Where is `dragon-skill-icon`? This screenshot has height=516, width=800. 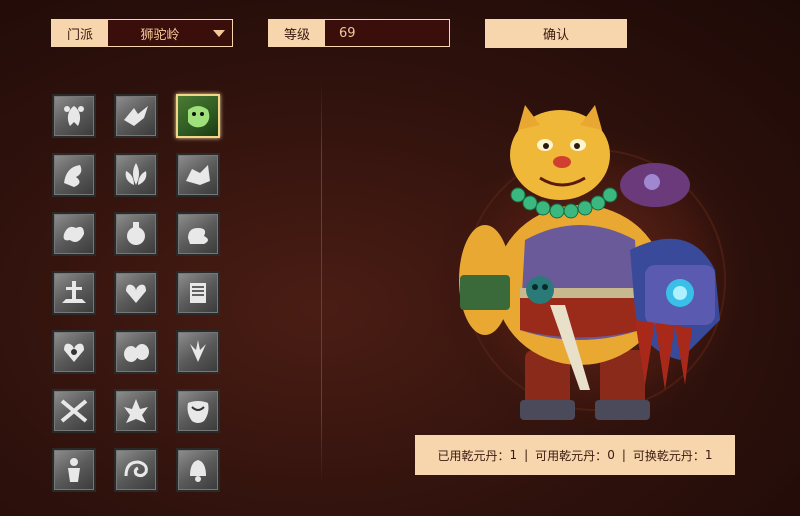
dragon-skill-icon is located at coordinates (74, 234).